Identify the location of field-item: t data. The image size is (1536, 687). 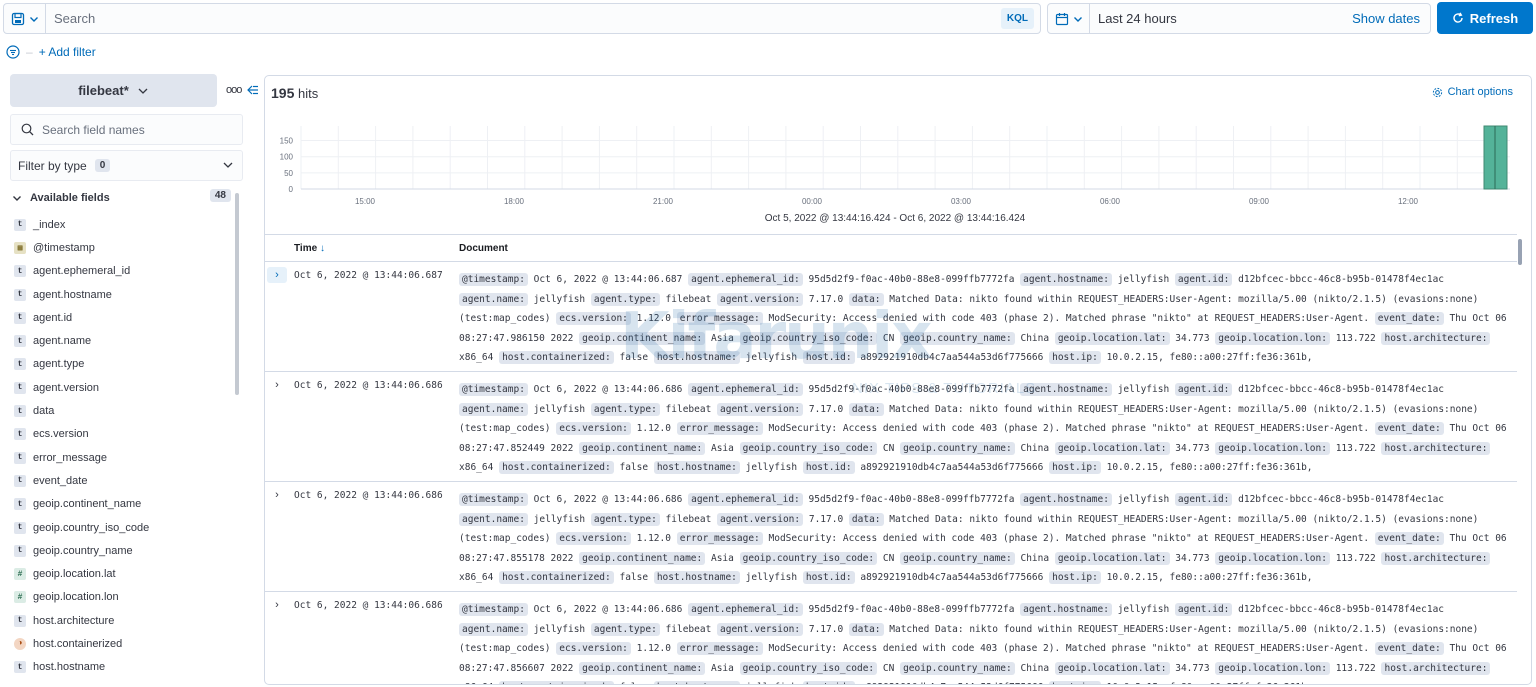
(124, 410).